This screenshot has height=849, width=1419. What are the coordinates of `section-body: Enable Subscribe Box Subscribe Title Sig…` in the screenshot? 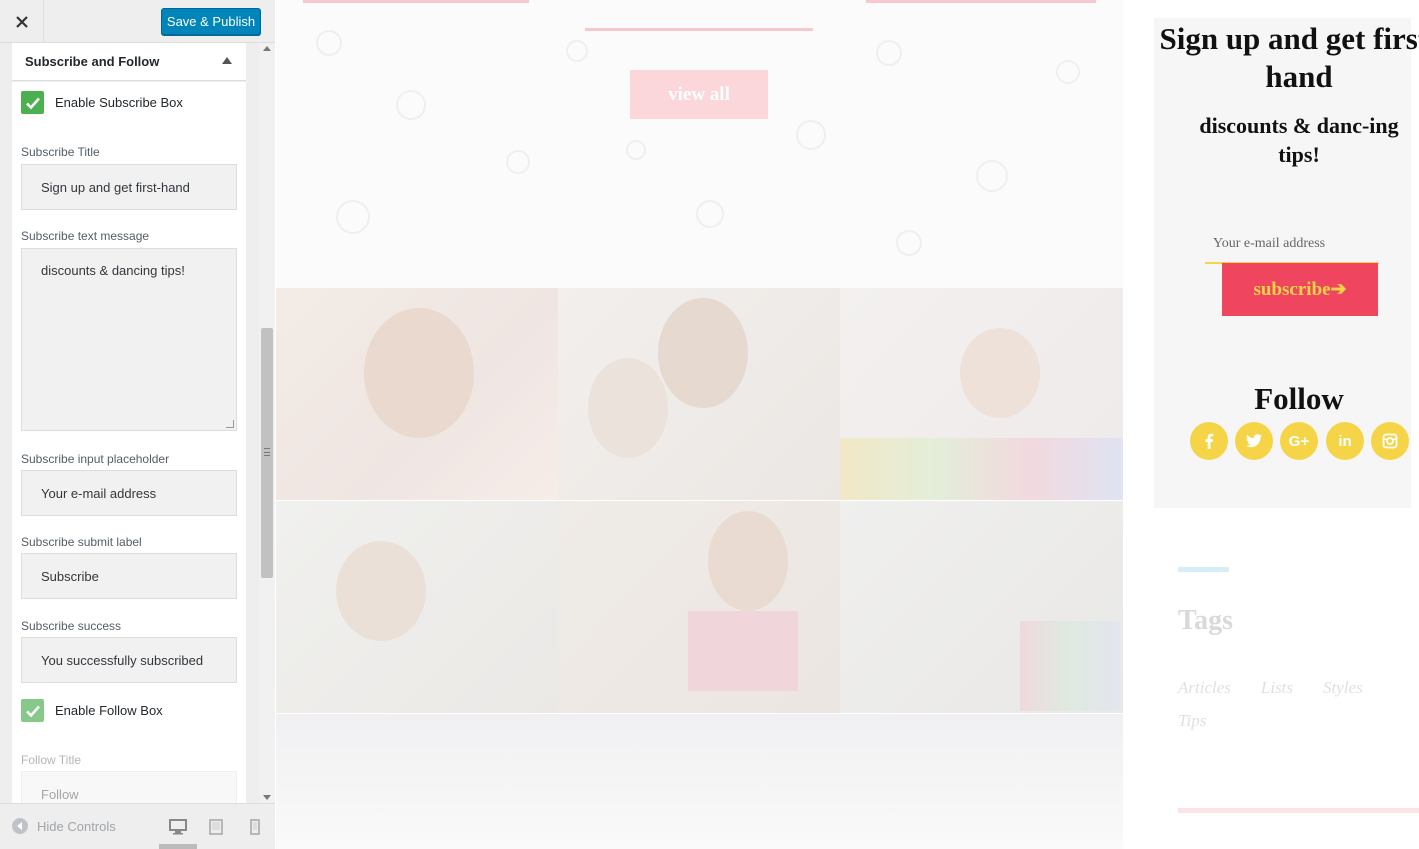 It's located at (129, 442).